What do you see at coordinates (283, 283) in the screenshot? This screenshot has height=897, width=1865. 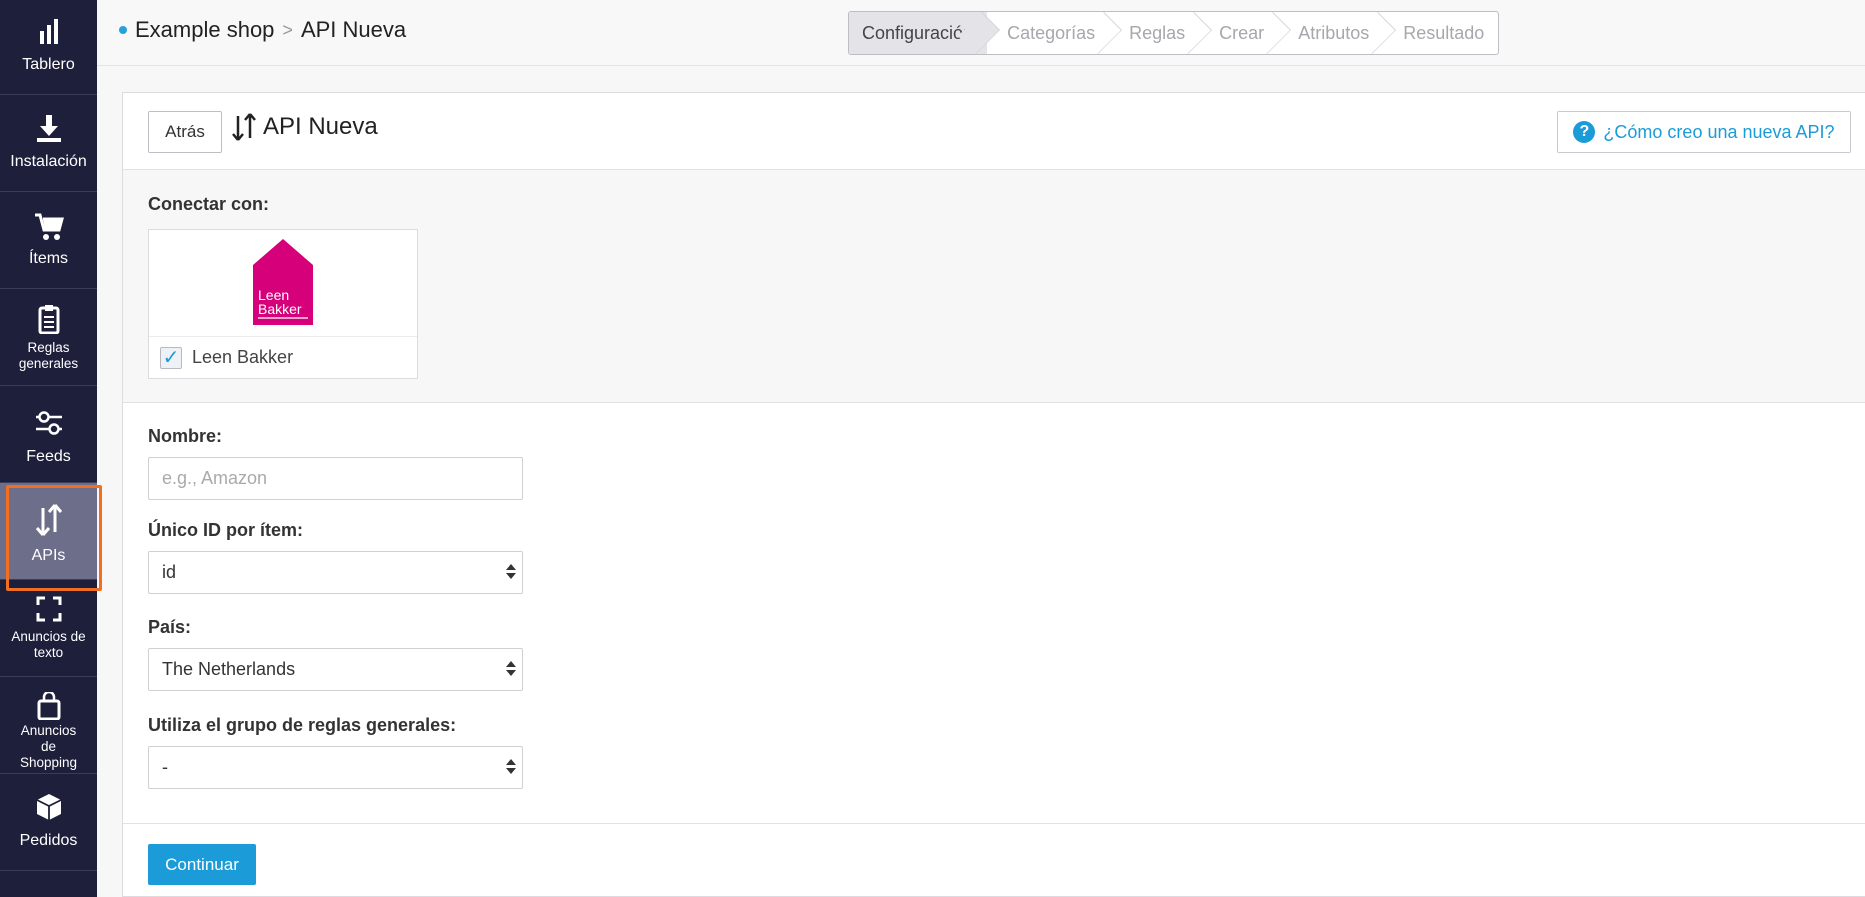 I see `leen-bakker-logo: Leen Bakker` at bounding box center [283, 283].